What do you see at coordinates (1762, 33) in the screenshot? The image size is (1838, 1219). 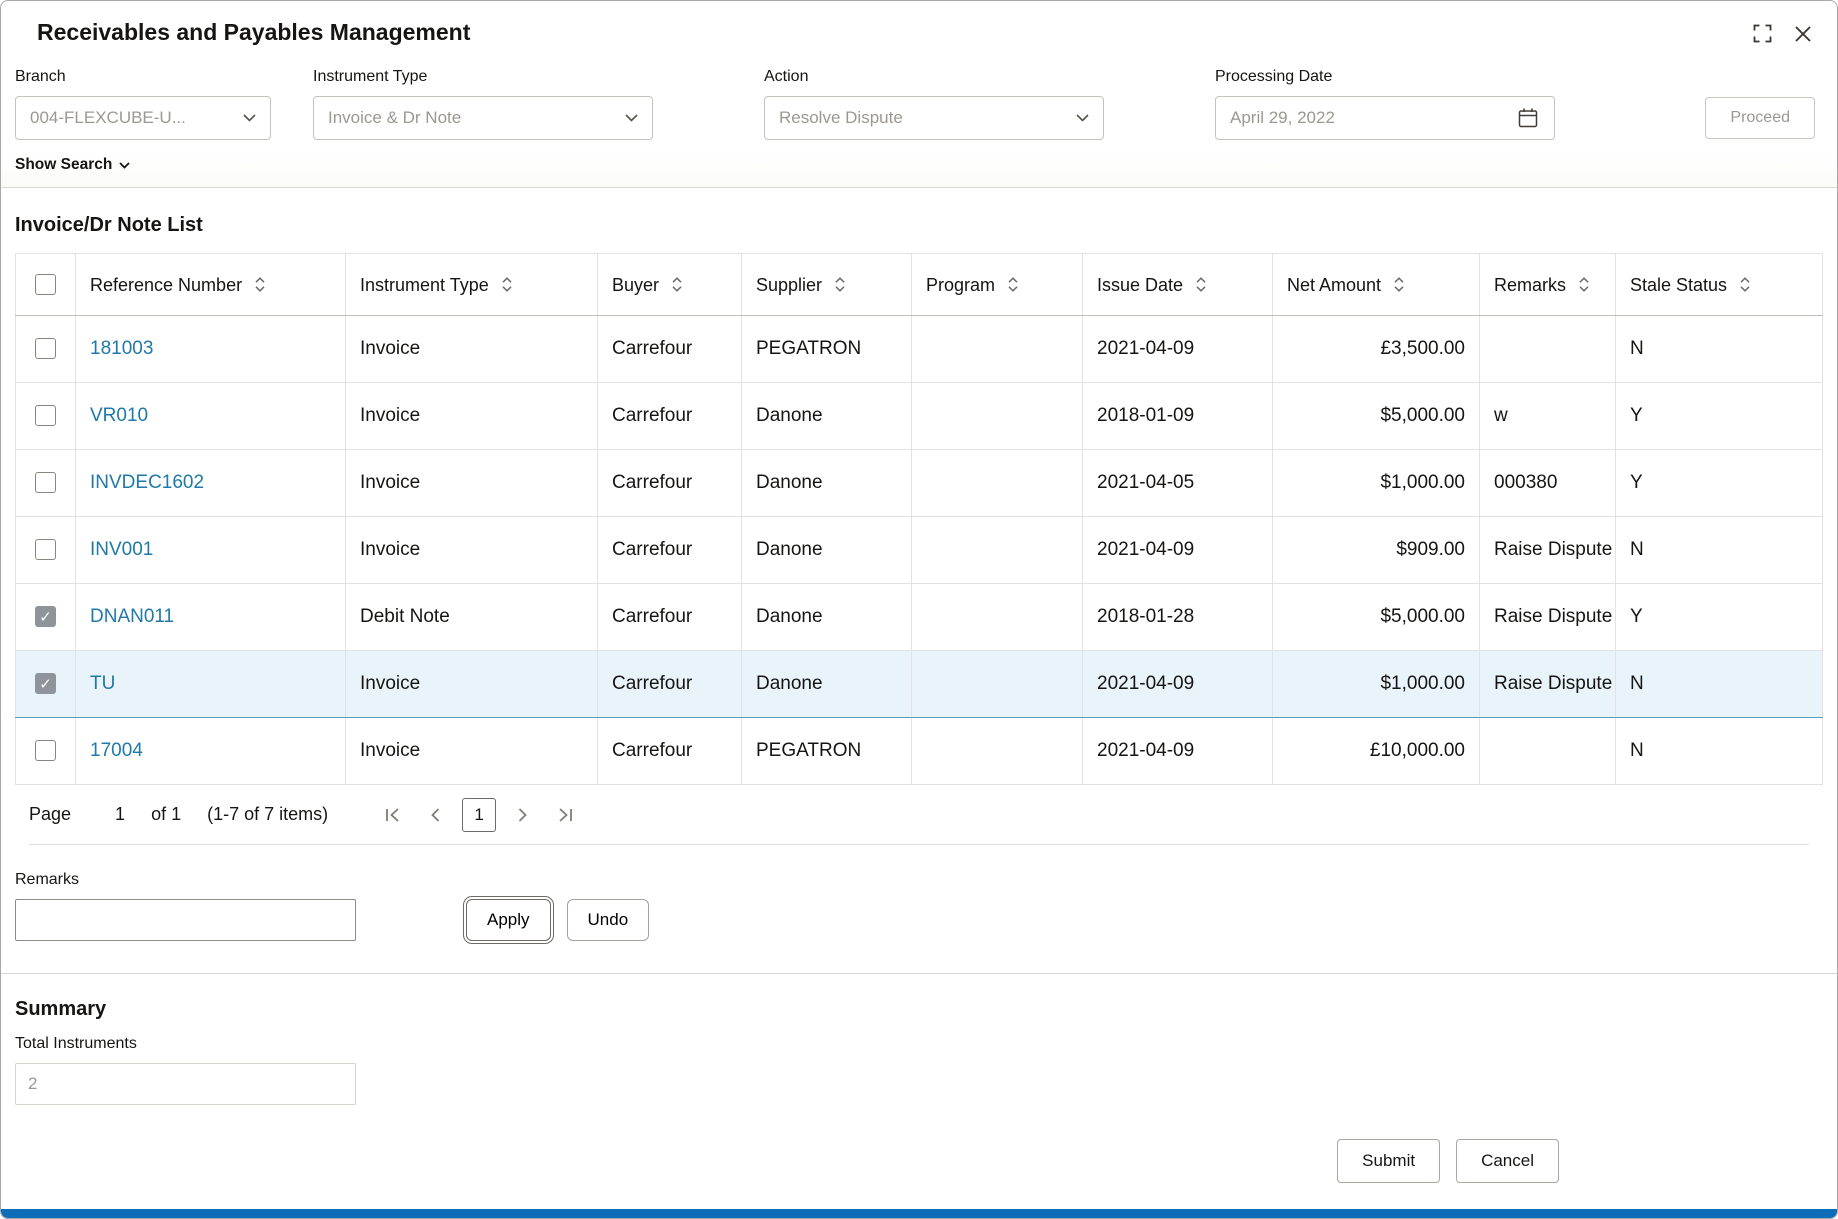 I see `restore-icon` at bounding box center [1762, 33].